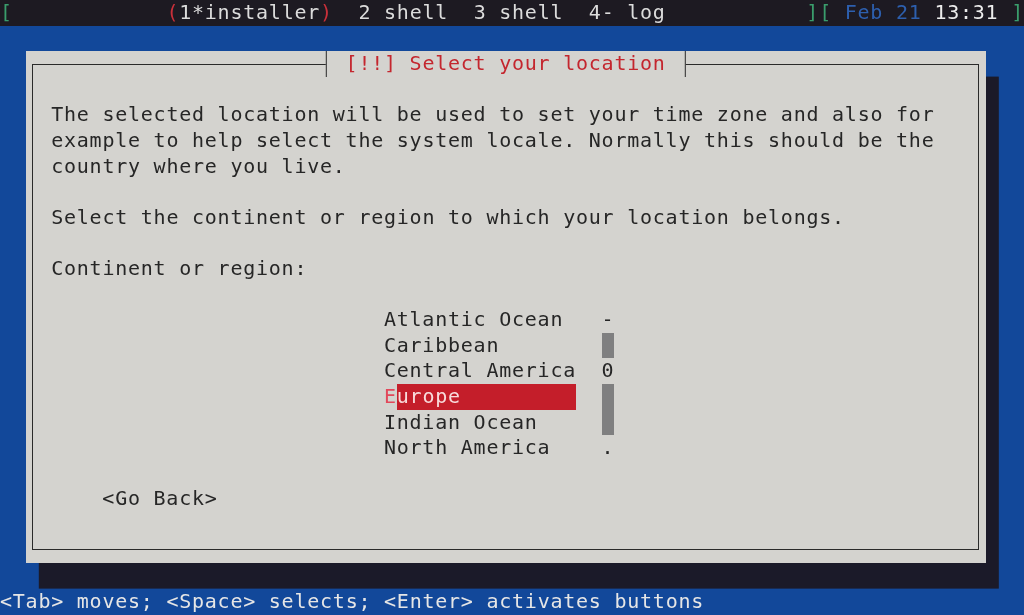  What do you see at coordinates (479, 448) in the screenshot?
I see `region-option: North America` at bounding box center [479, 448].